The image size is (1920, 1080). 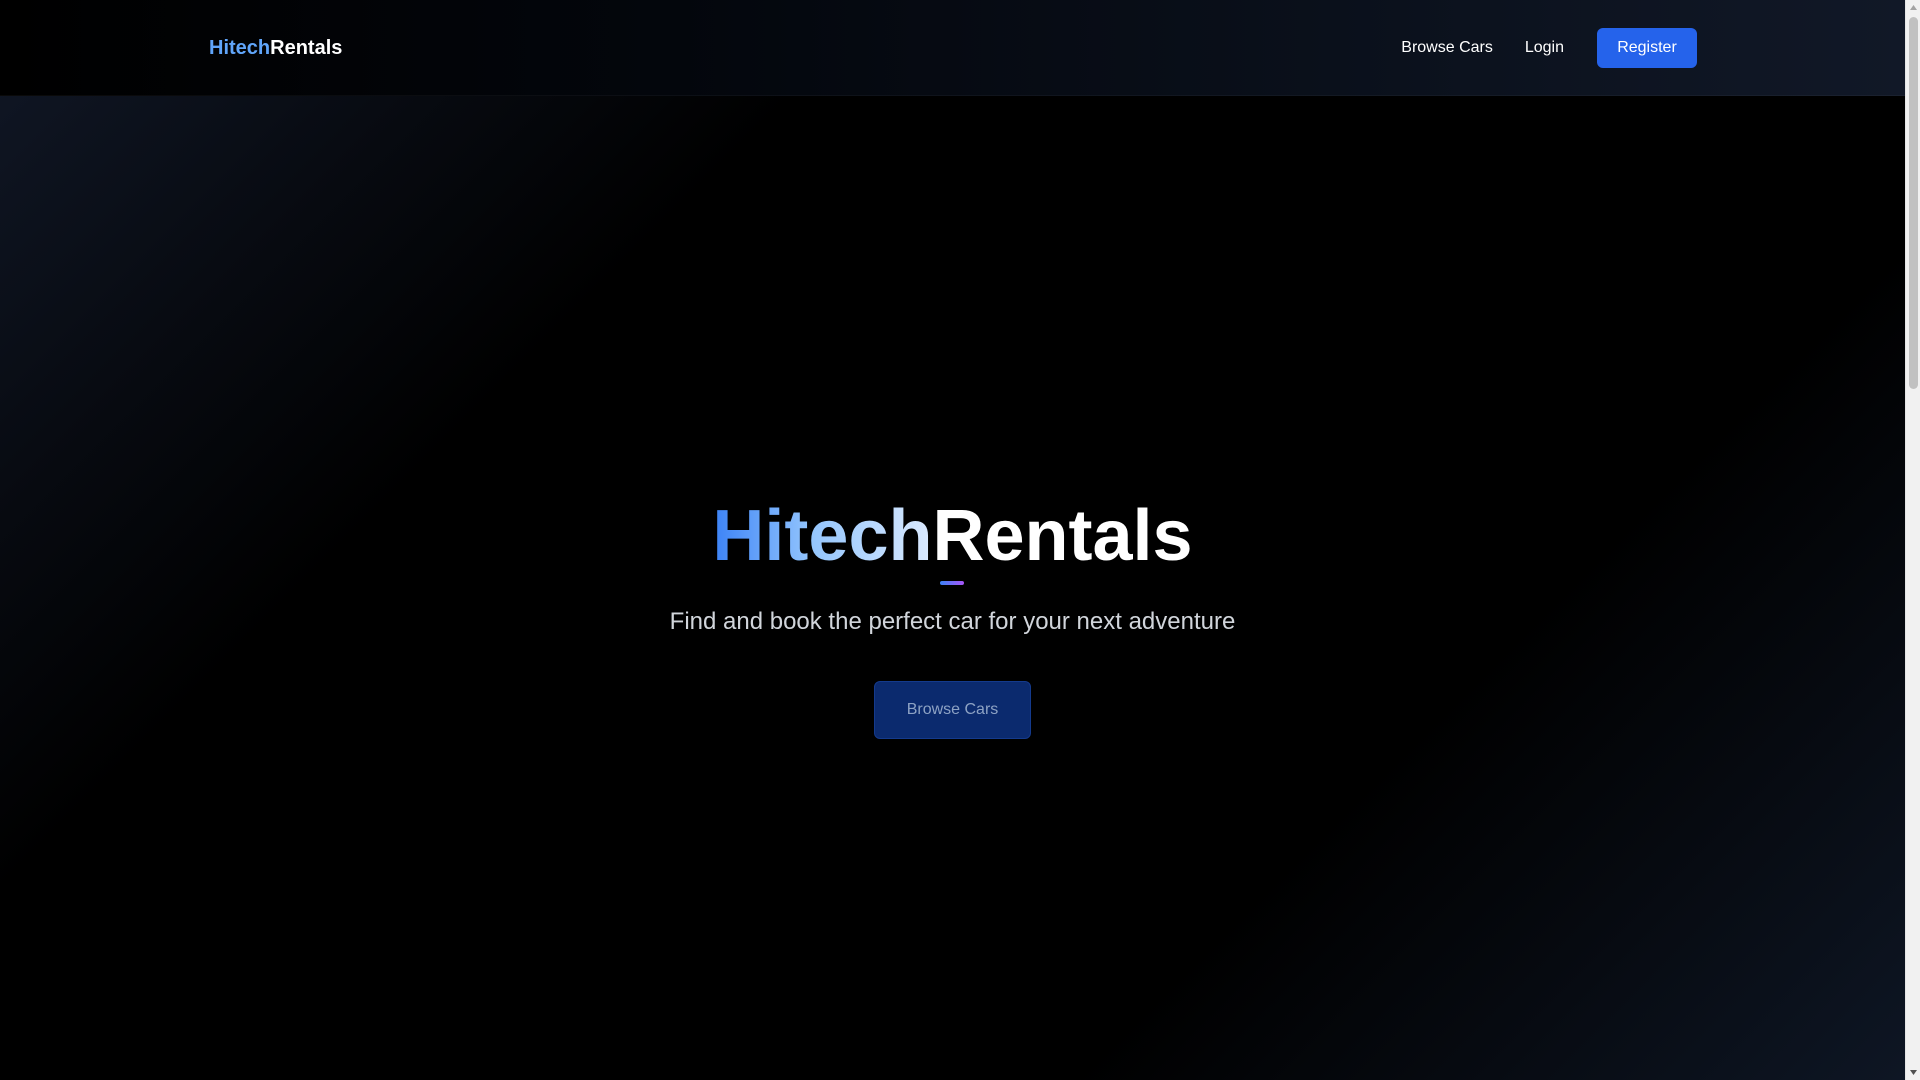 What do you see at coordinates (306, 48) in the screenshot?
I see `brand-rest-text: Rentals` at bounding box center [306, 48].